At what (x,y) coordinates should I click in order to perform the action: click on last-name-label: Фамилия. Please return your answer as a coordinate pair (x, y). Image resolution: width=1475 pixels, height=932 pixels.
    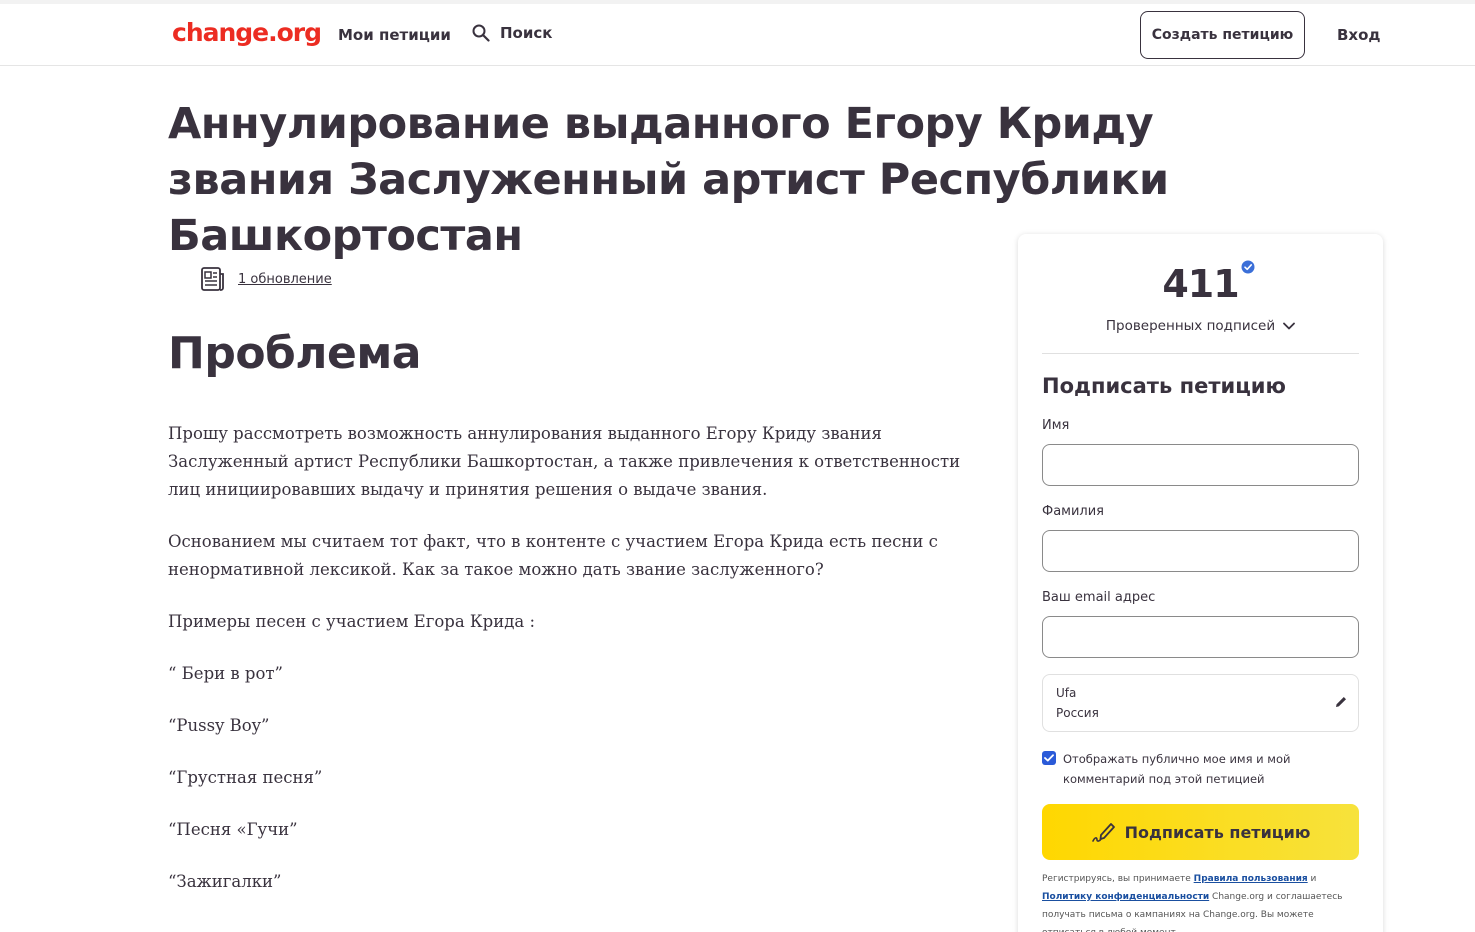
    Looking at the image, I should click on (1073, 511).